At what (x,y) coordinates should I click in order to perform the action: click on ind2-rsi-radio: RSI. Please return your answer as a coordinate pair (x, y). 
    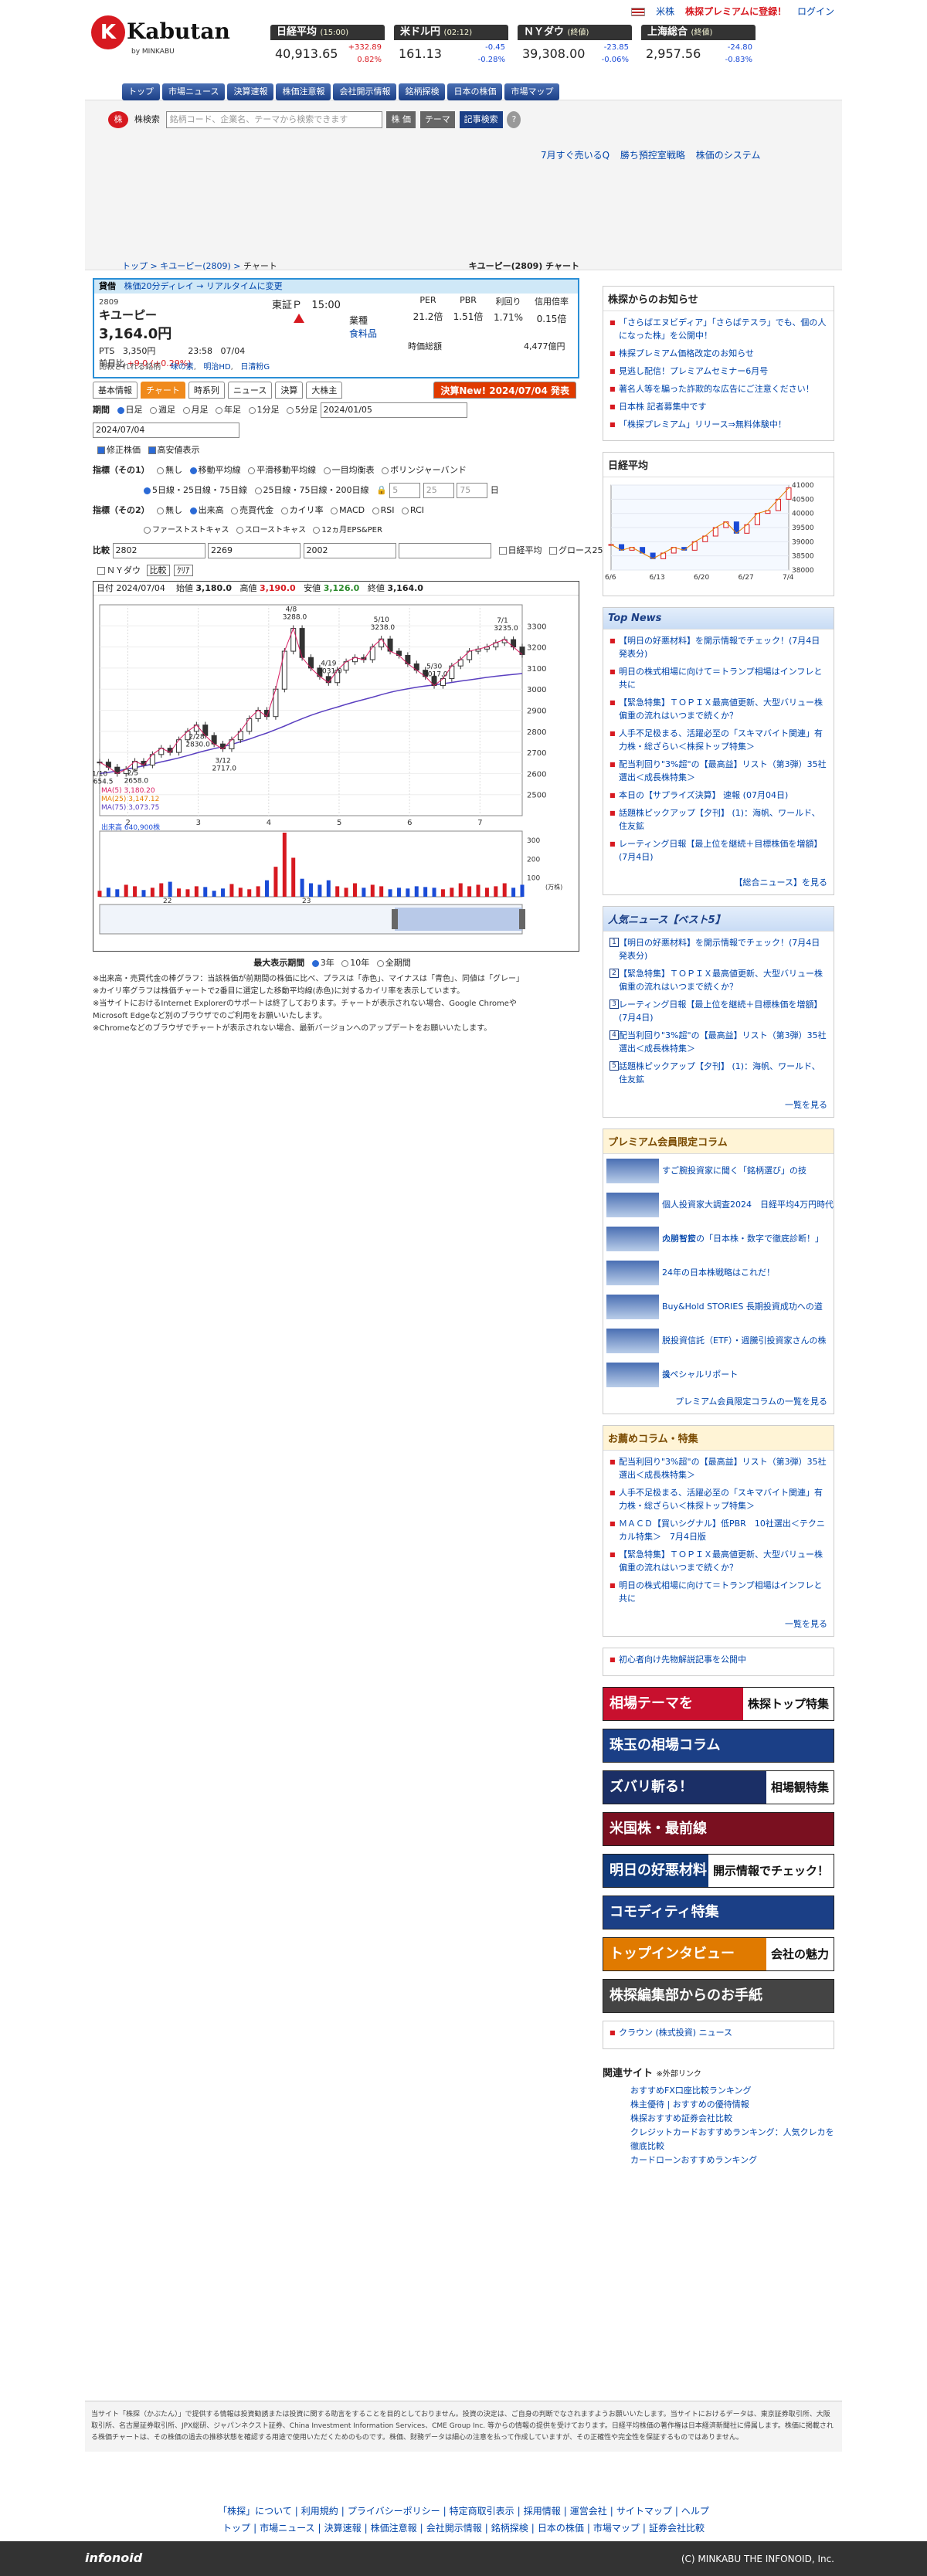
    Looking at the image, I should click on (381, 510).